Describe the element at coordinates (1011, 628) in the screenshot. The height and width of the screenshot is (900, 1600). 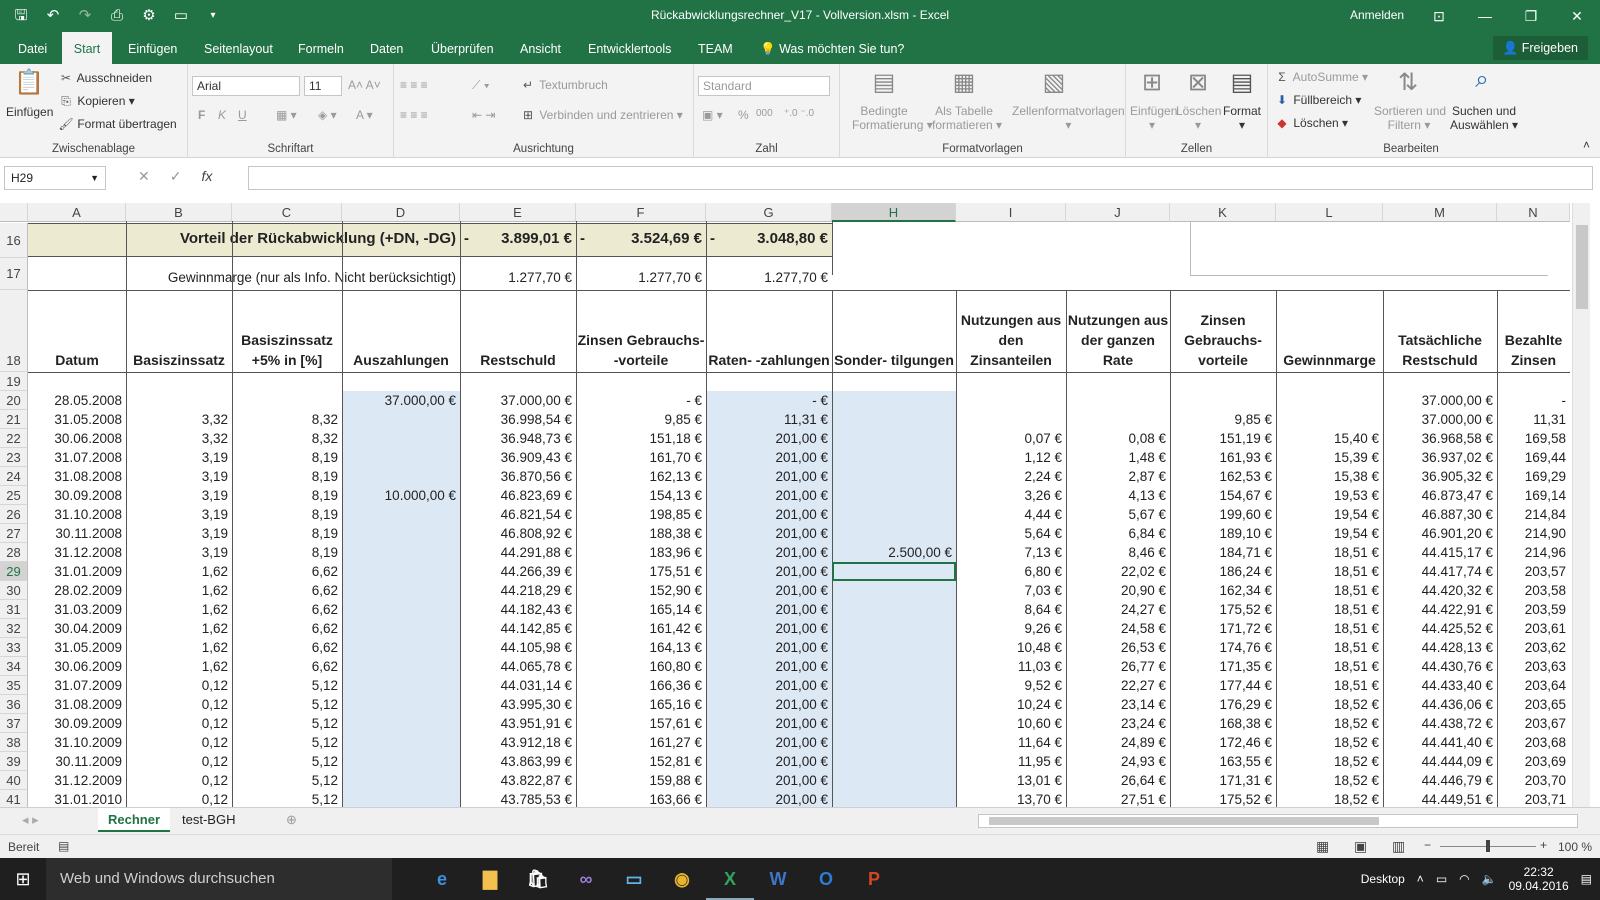
I see `cell-i32: 9,26 €` at that location.